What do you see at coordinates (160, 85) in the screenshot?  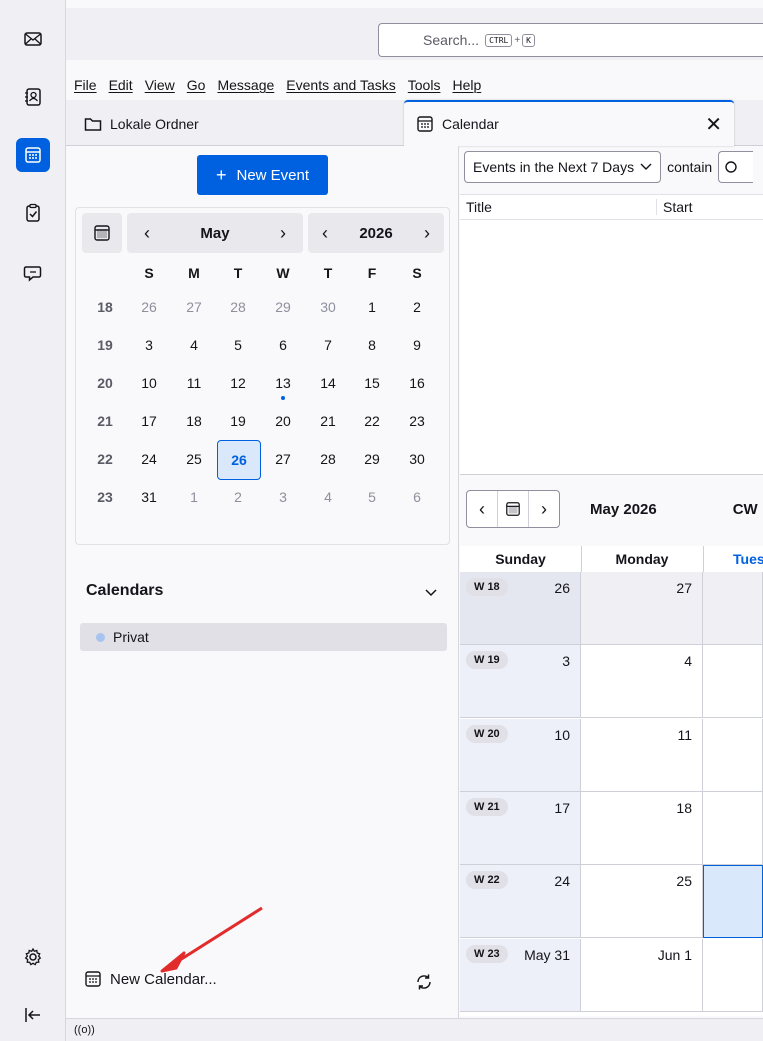 I see `menu-view: View` at bounding box center [160, 85].